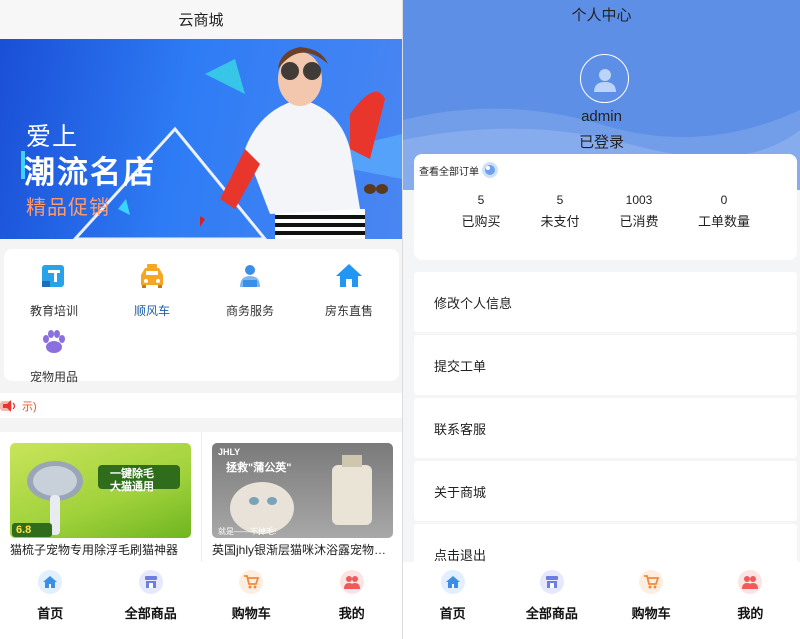  What do you see at coordinates (639, 211) in the screenshot?
I see `stat-consumed: 1003 已消费` at bounding box center [639, 211].